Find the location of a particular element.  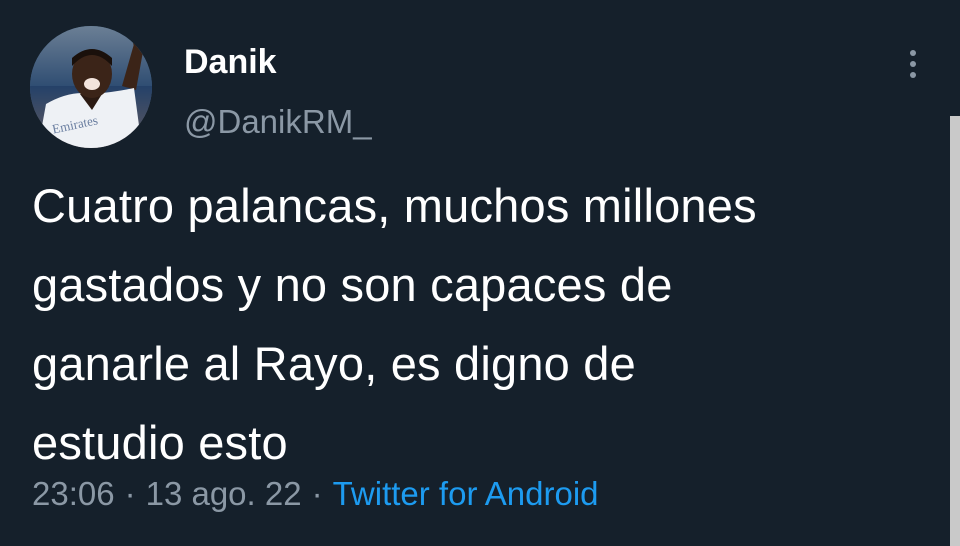

tweet-text-line: ganarle al Rayo, es digno de is located at coordinates (334, 363).